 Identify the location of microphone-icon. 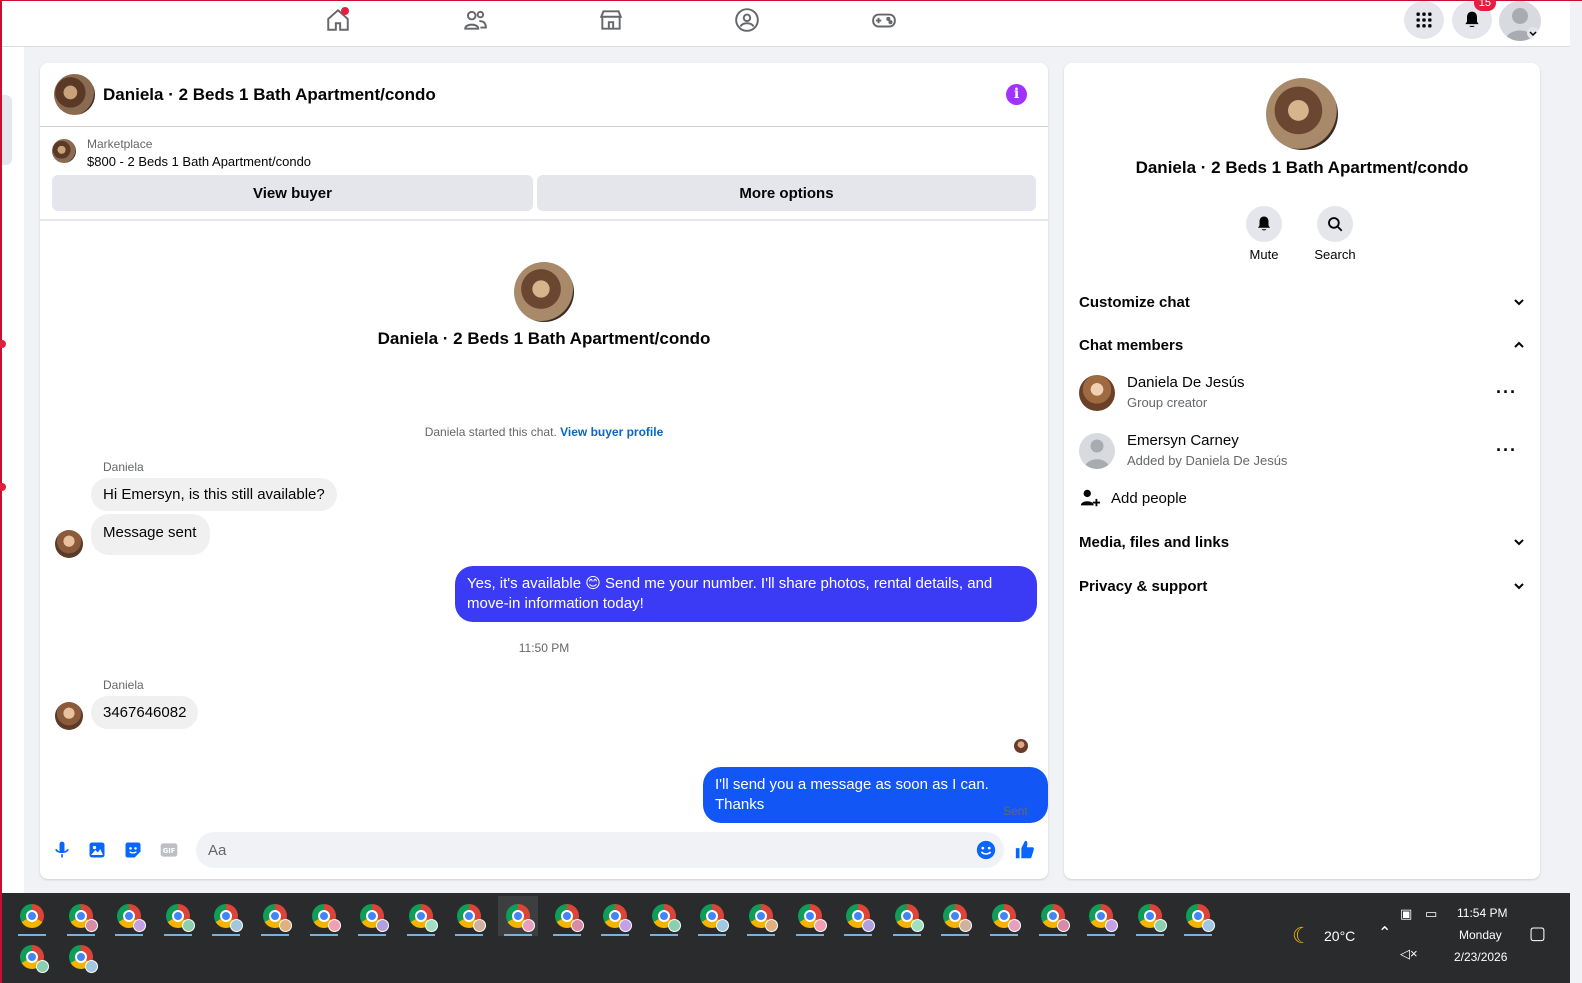
(62, 850).